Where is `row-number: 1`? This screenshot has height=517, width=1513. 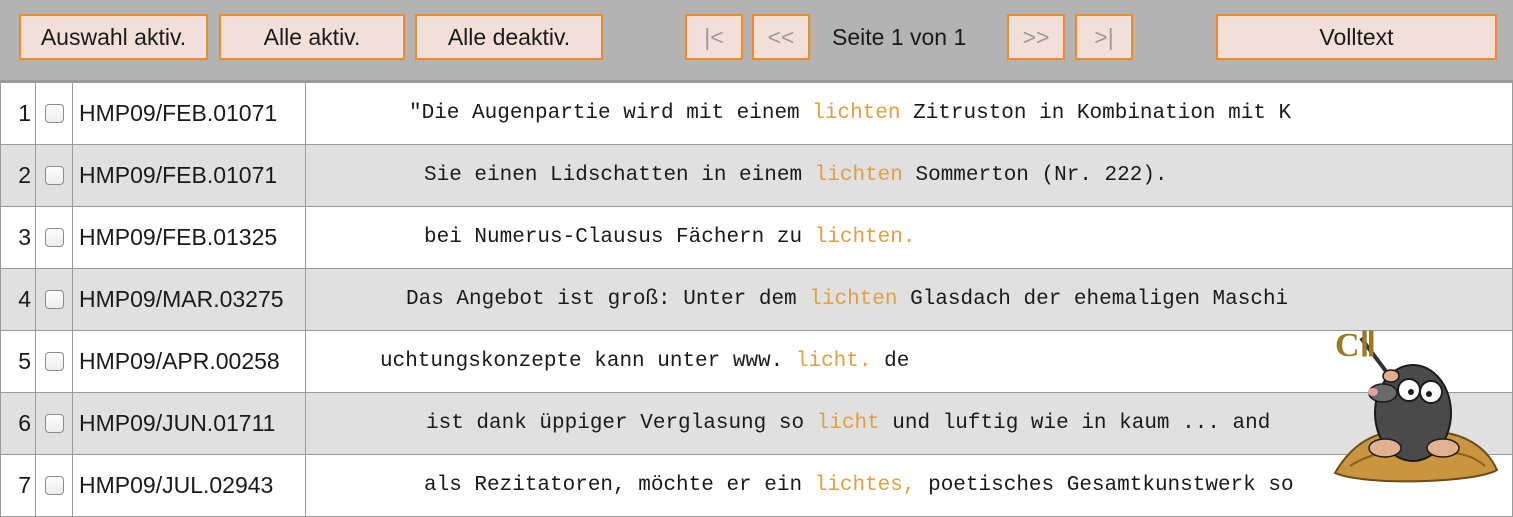
row-number: 1 is located at coordinates (18, 112).